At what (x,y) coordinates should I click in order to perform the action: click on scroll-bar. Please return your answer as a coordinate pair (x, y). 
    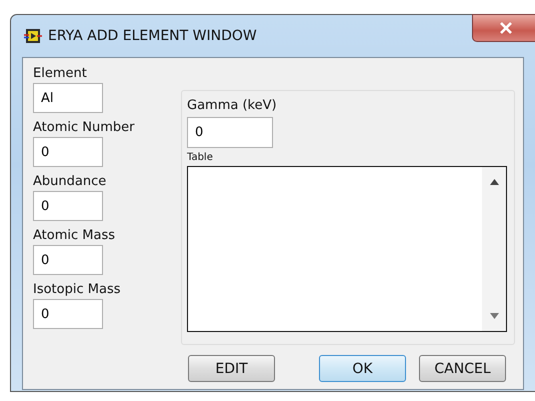
    Looking at the image, I should click on (494, 249).